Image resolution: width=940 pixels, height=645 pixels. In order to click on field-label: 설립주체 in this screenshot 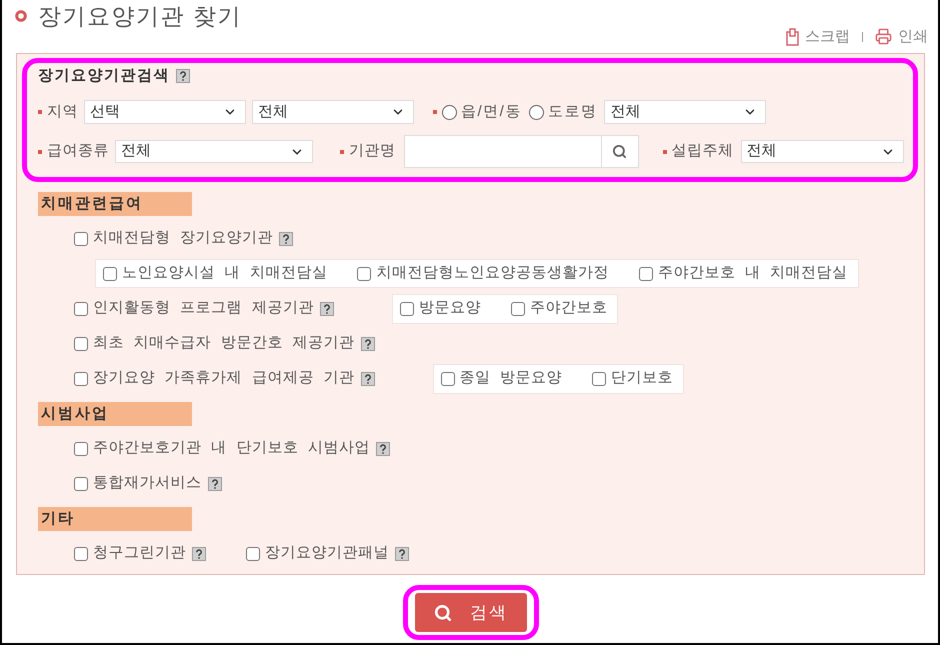, I will do `click(703, 151)`.